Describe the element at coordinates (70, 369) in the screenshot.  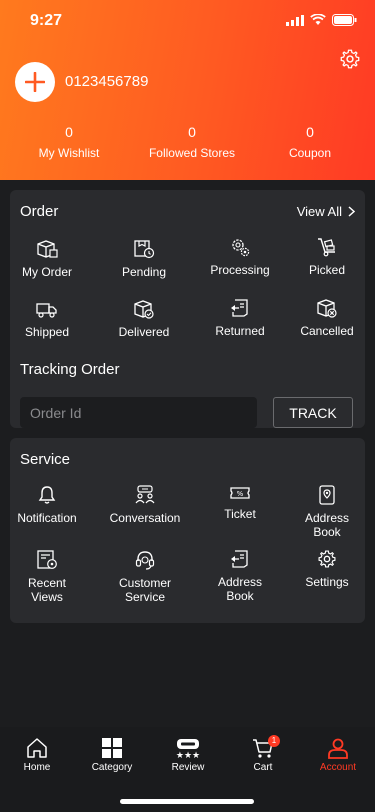
I see `tracking-order-title: Tracking Order` at that location.